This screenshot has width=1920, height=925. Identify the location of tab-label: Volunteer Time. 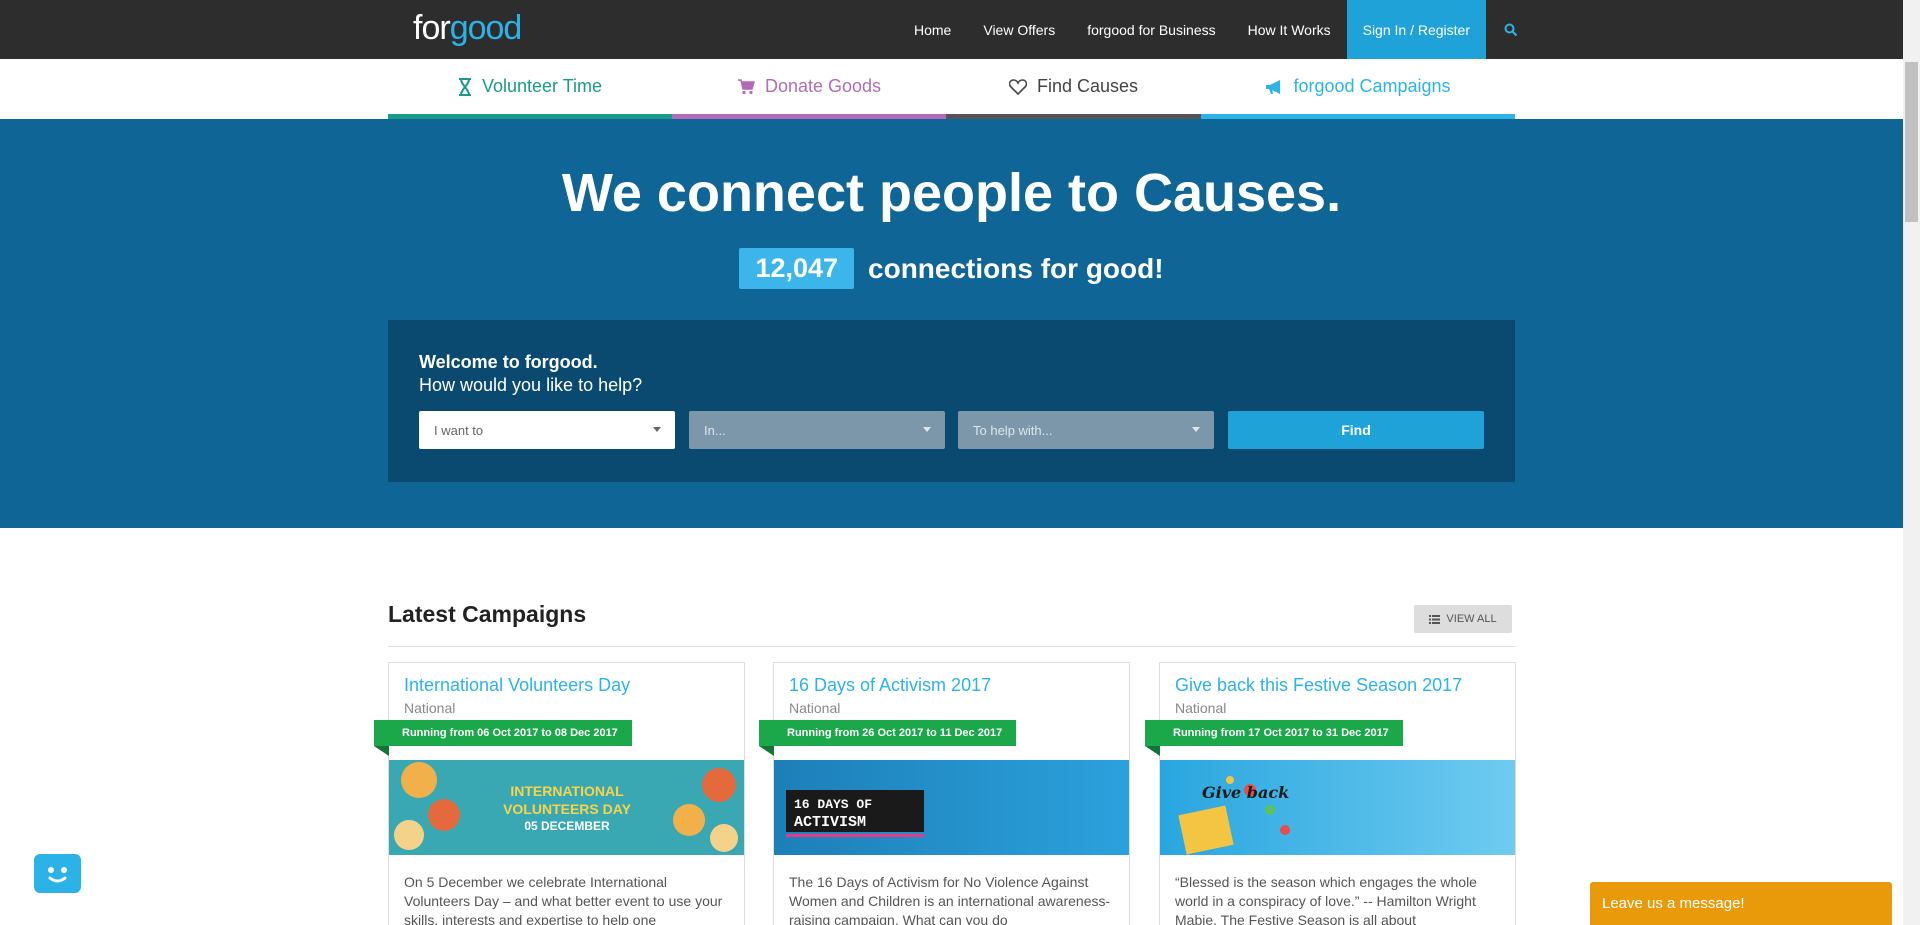
(542, 86).